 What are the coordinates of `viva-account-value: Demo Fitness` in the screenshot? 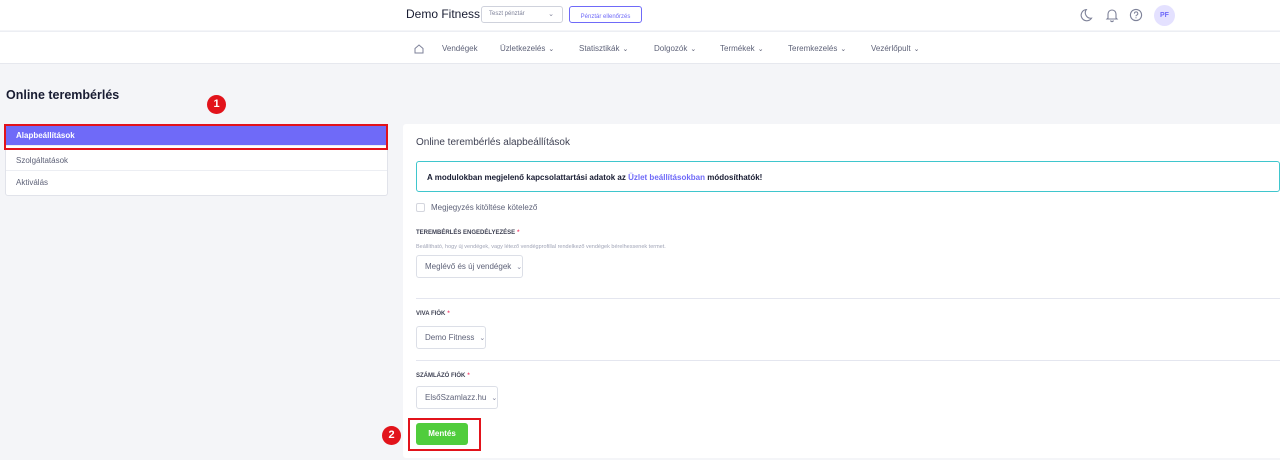 It's located at (450, 337).